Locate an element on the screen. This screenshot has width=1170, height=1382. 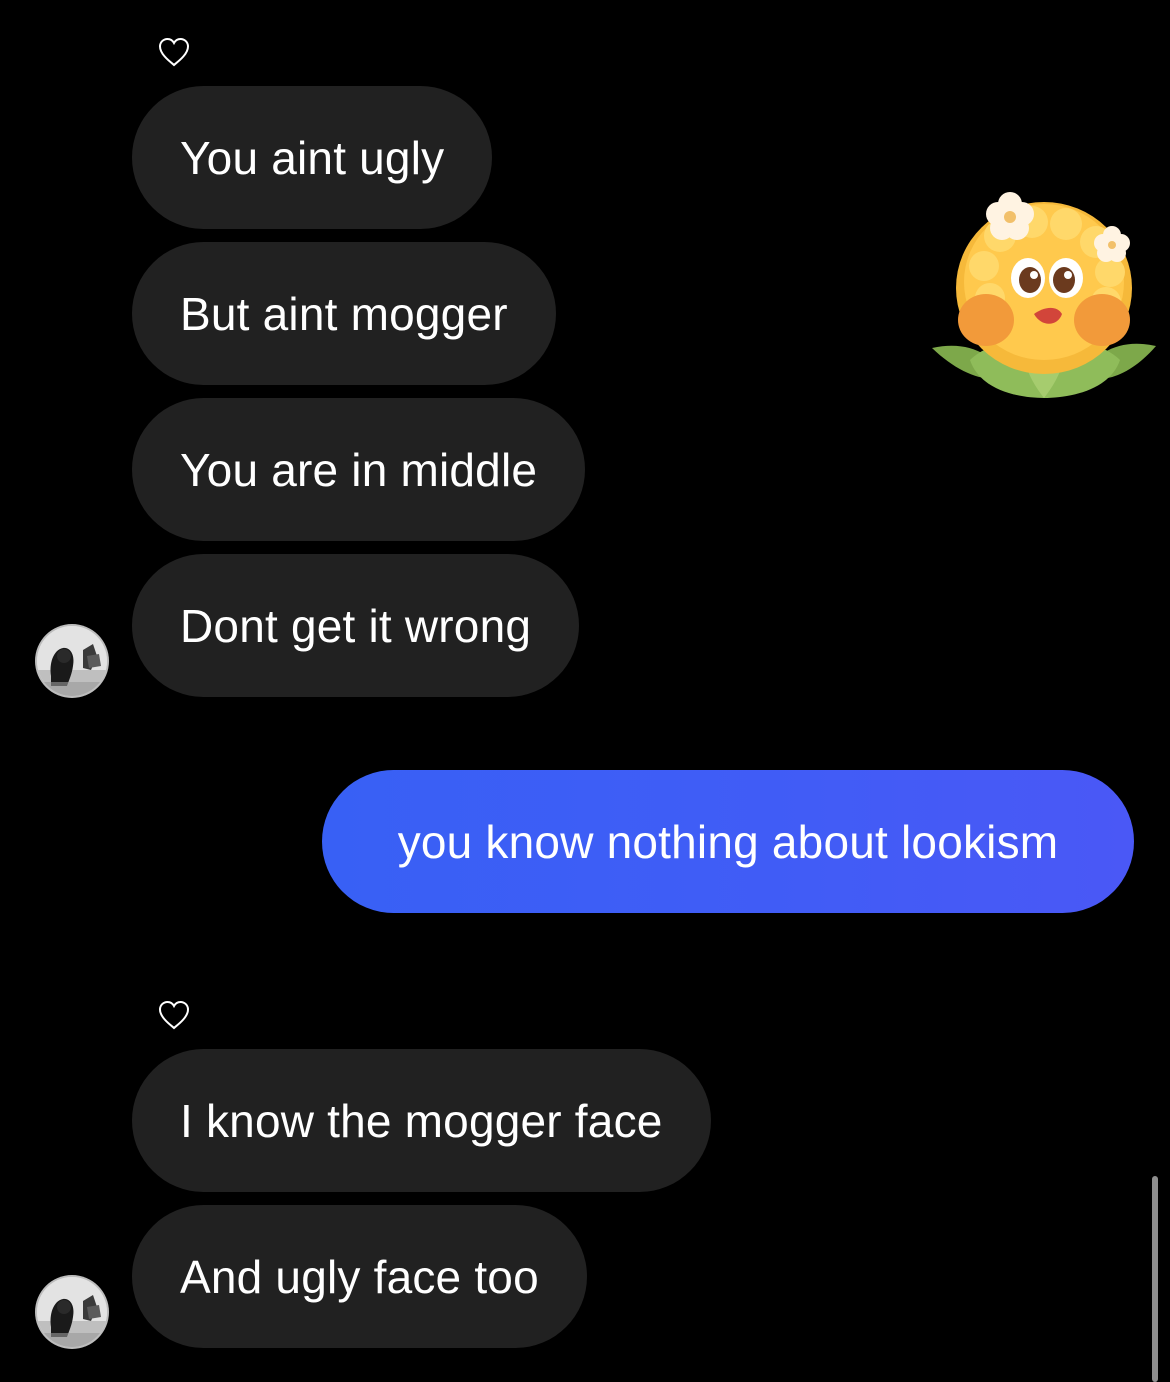
incoming-message-bubble: Dont get it wrong is located at coordinates (356, 625).